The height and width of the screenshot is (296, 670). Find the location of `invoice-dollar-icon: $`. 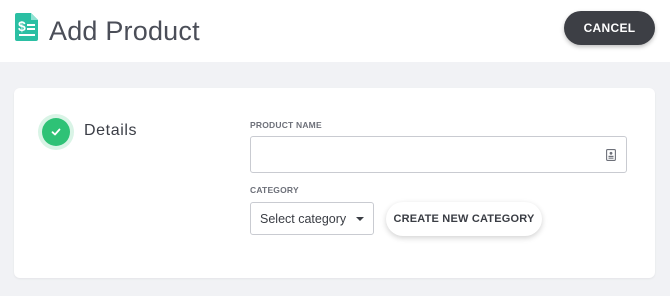

invoice-dollar-icon: $ is located at coordinates (26, 27).